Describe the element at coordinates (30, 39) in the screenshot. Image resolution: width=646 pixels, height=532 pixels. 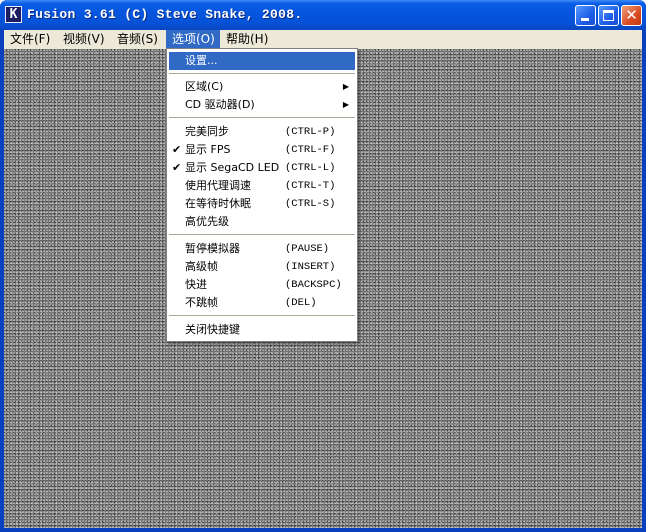
I see `menu-file: 文件(F)` at that location.